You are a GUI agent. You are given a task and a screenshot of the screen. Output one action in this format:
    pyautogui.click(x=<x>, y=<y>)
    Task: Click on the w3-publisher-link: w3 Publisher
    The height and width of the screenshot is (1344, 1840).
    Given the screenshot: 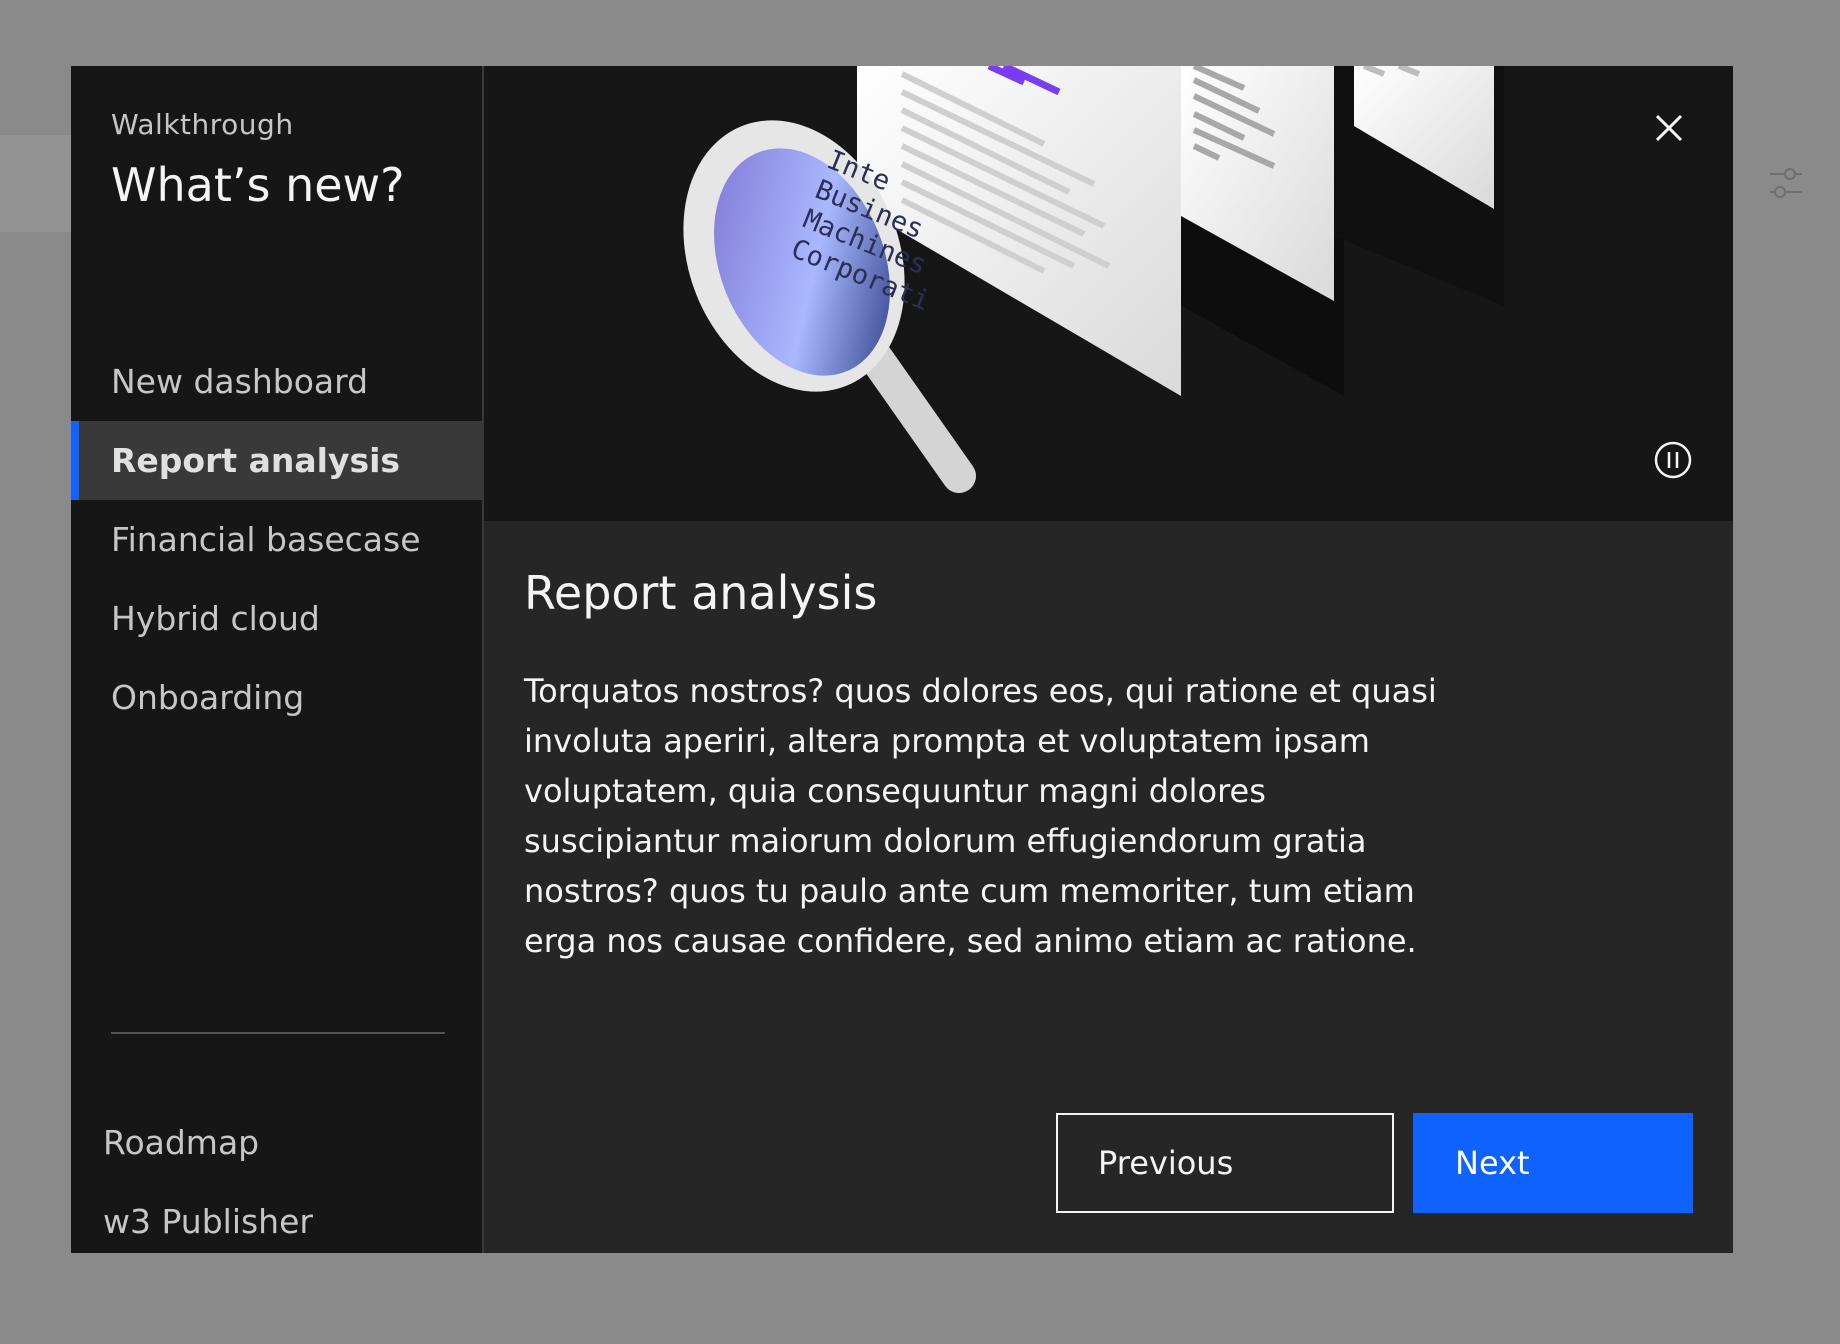 What is the action you would take?
    pyautogui.click(x=208, y=1221)
    